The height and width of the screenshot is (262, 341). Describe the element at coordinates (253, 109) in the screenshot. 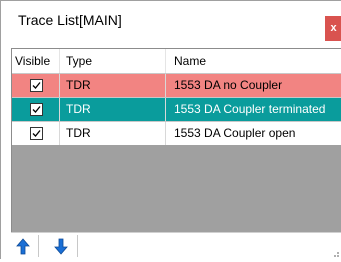

I see `name-cell: 1553 DA Coupler terminated` at that location.